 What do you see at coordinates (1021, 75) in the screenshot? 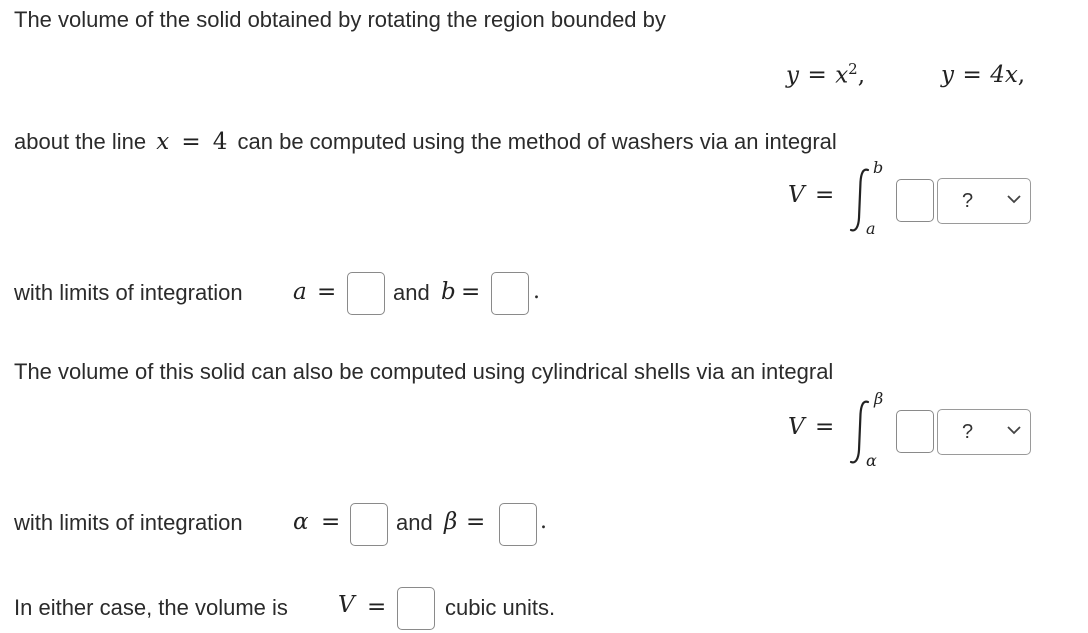
I see `eq2-comma: ,` at bounding box center [1021, 75].